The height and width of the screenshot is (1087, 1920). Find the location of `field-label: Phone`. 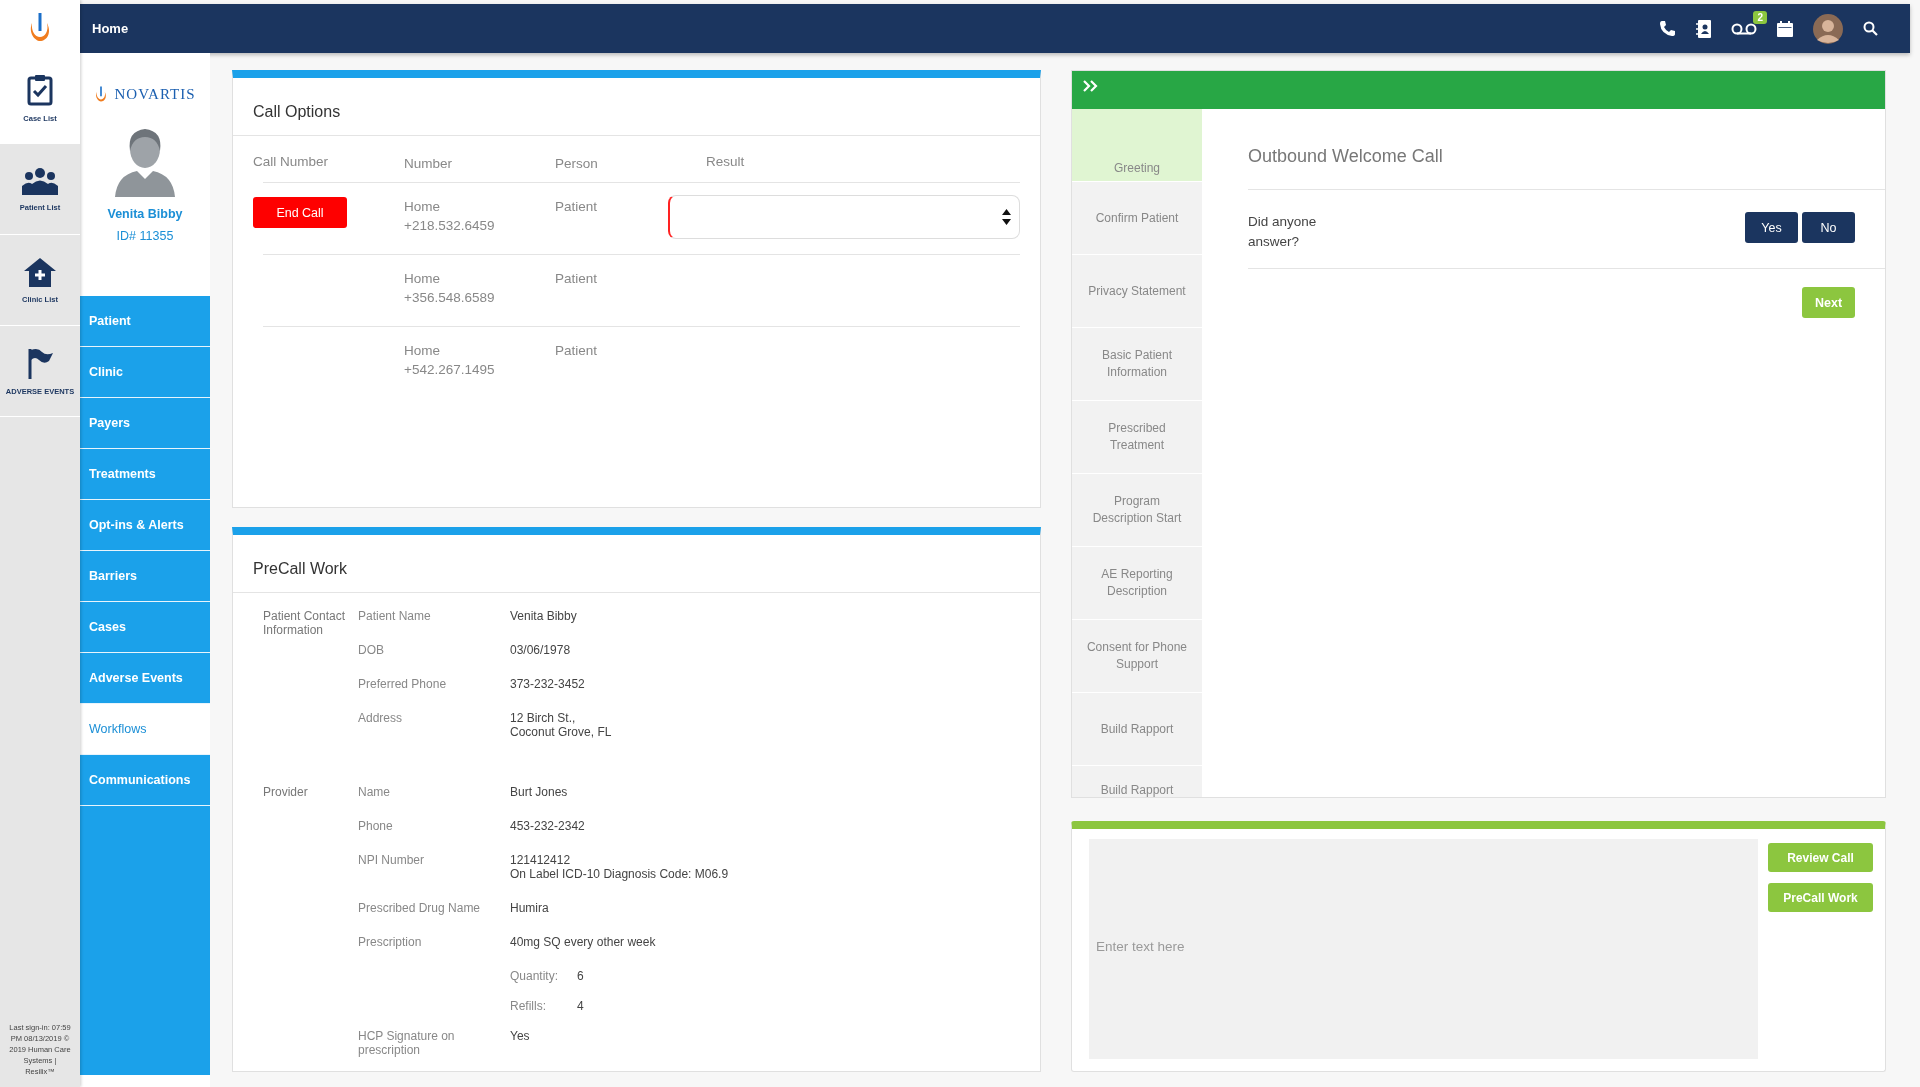

field-label: Phone is located at coordinates (376, 826).